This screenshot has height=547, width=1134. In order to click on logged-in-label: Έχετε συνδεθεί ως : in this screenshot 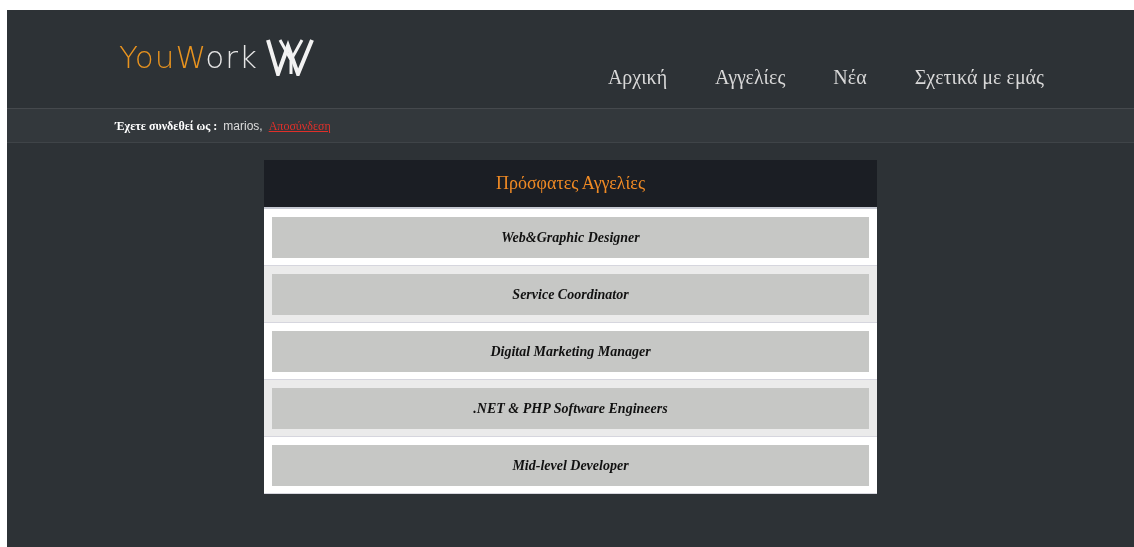, I will do `click(166, 126)`.